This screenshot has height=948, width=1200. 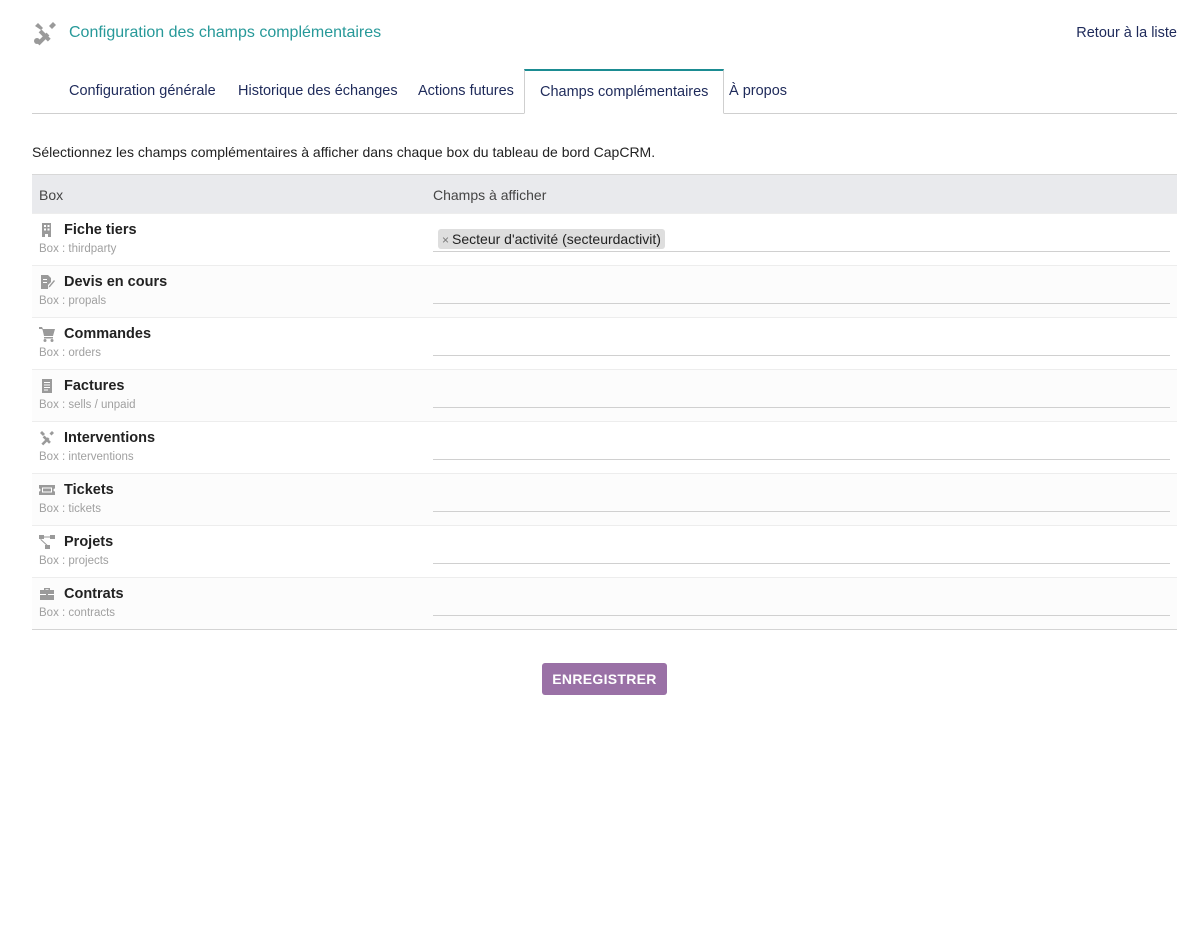 I want to click on row-label: Devis en cours, so click(x=116, y=282).